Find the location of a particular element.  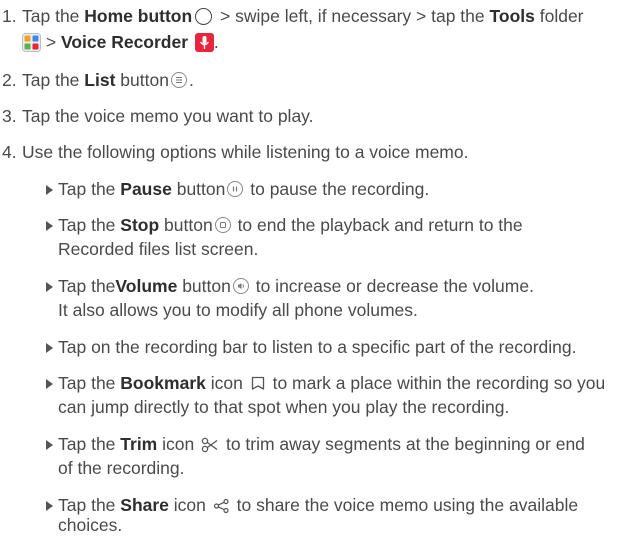

tools-folder-icon is located at coordinates (31, 42).